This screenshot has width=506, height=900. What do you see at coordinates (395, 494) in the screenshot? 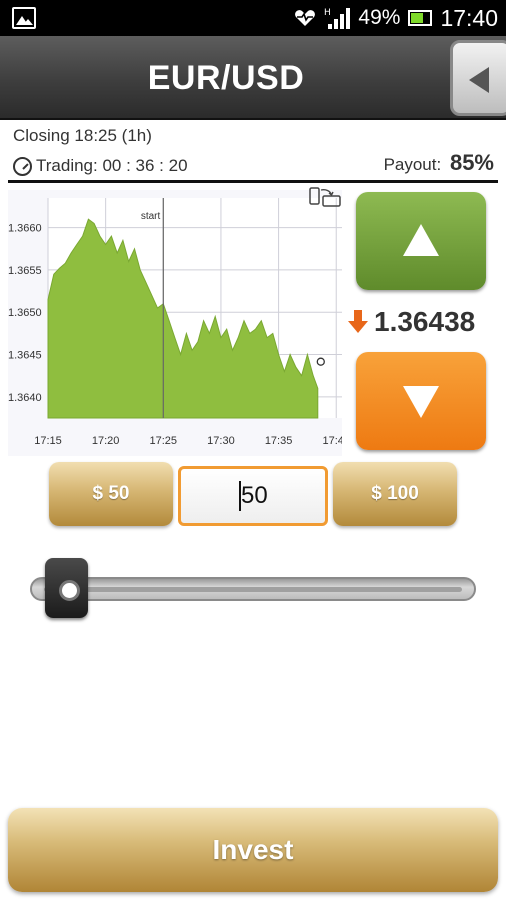
I see `amount-preset-high-button: $ 100` at bounding box center [395, 494].